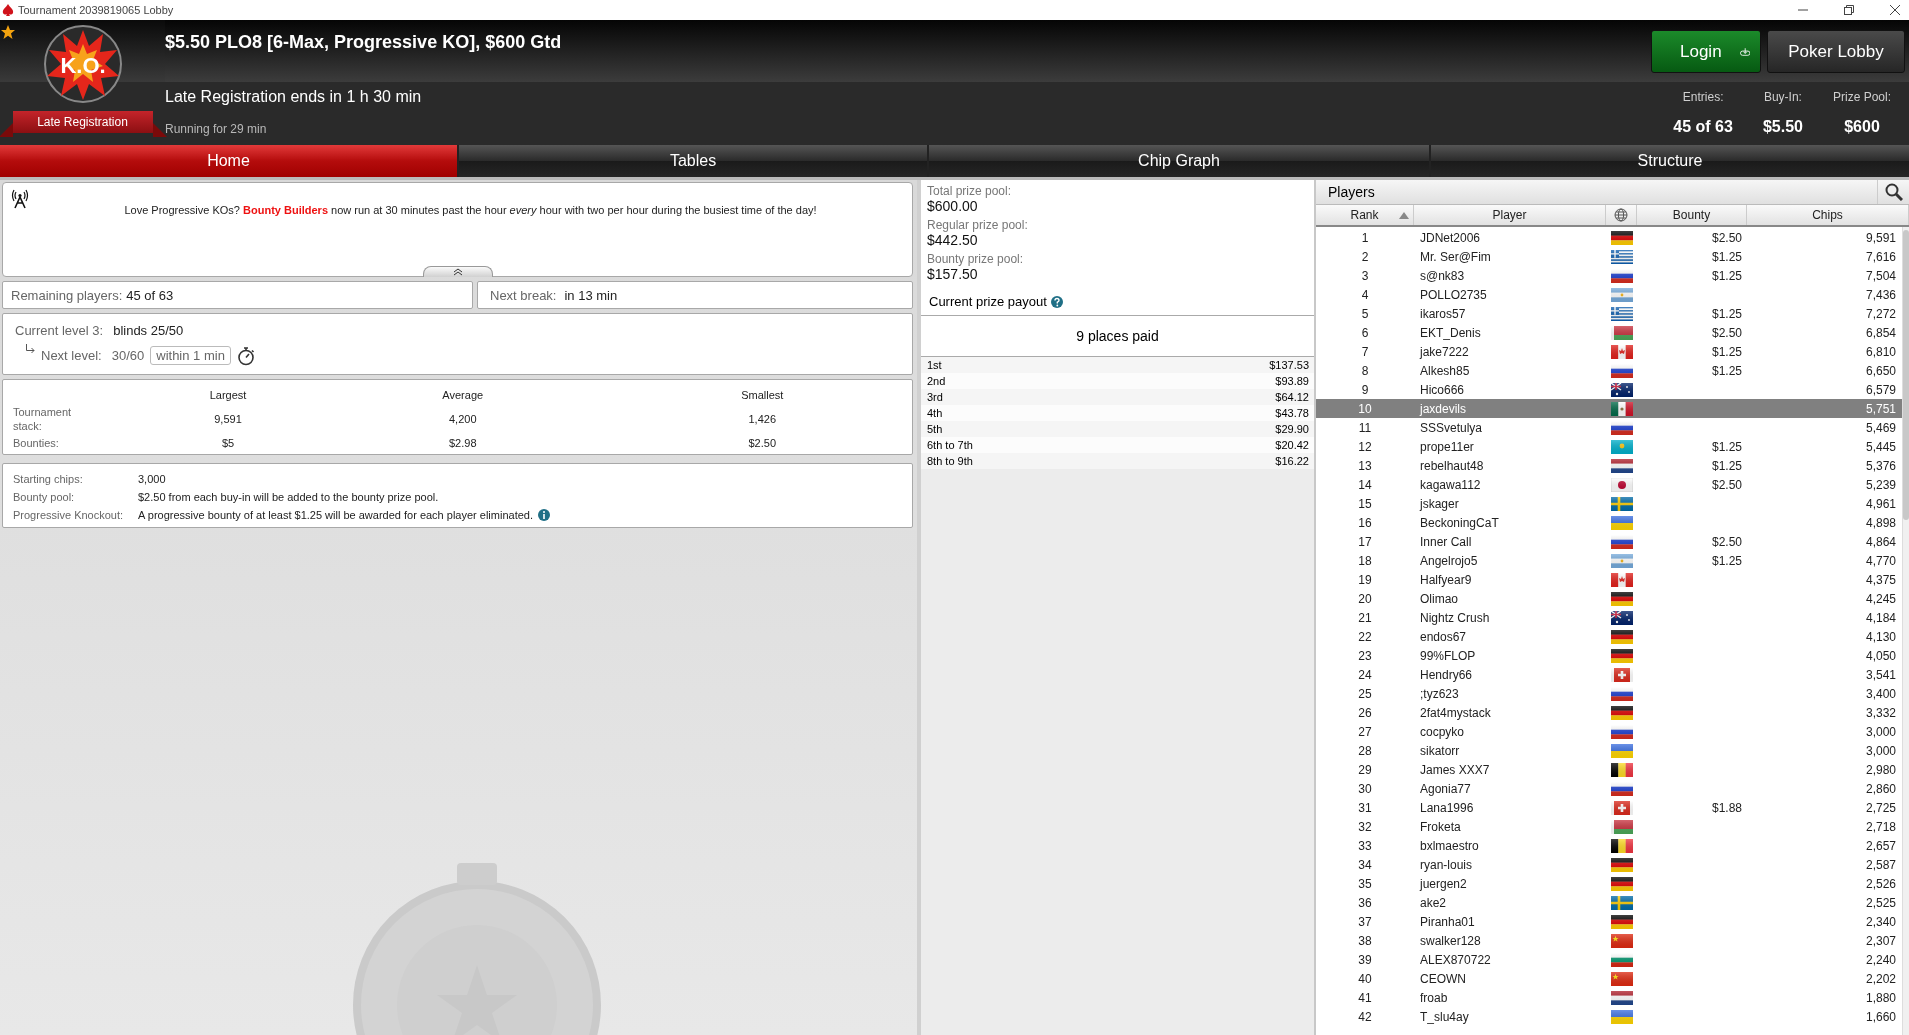 This screenshot has height=1035, width=1909. What do you see at coordinates (59, 330) in the screenshot?
I see `level-label: Current level 3:` at bounding box center [59, 330].